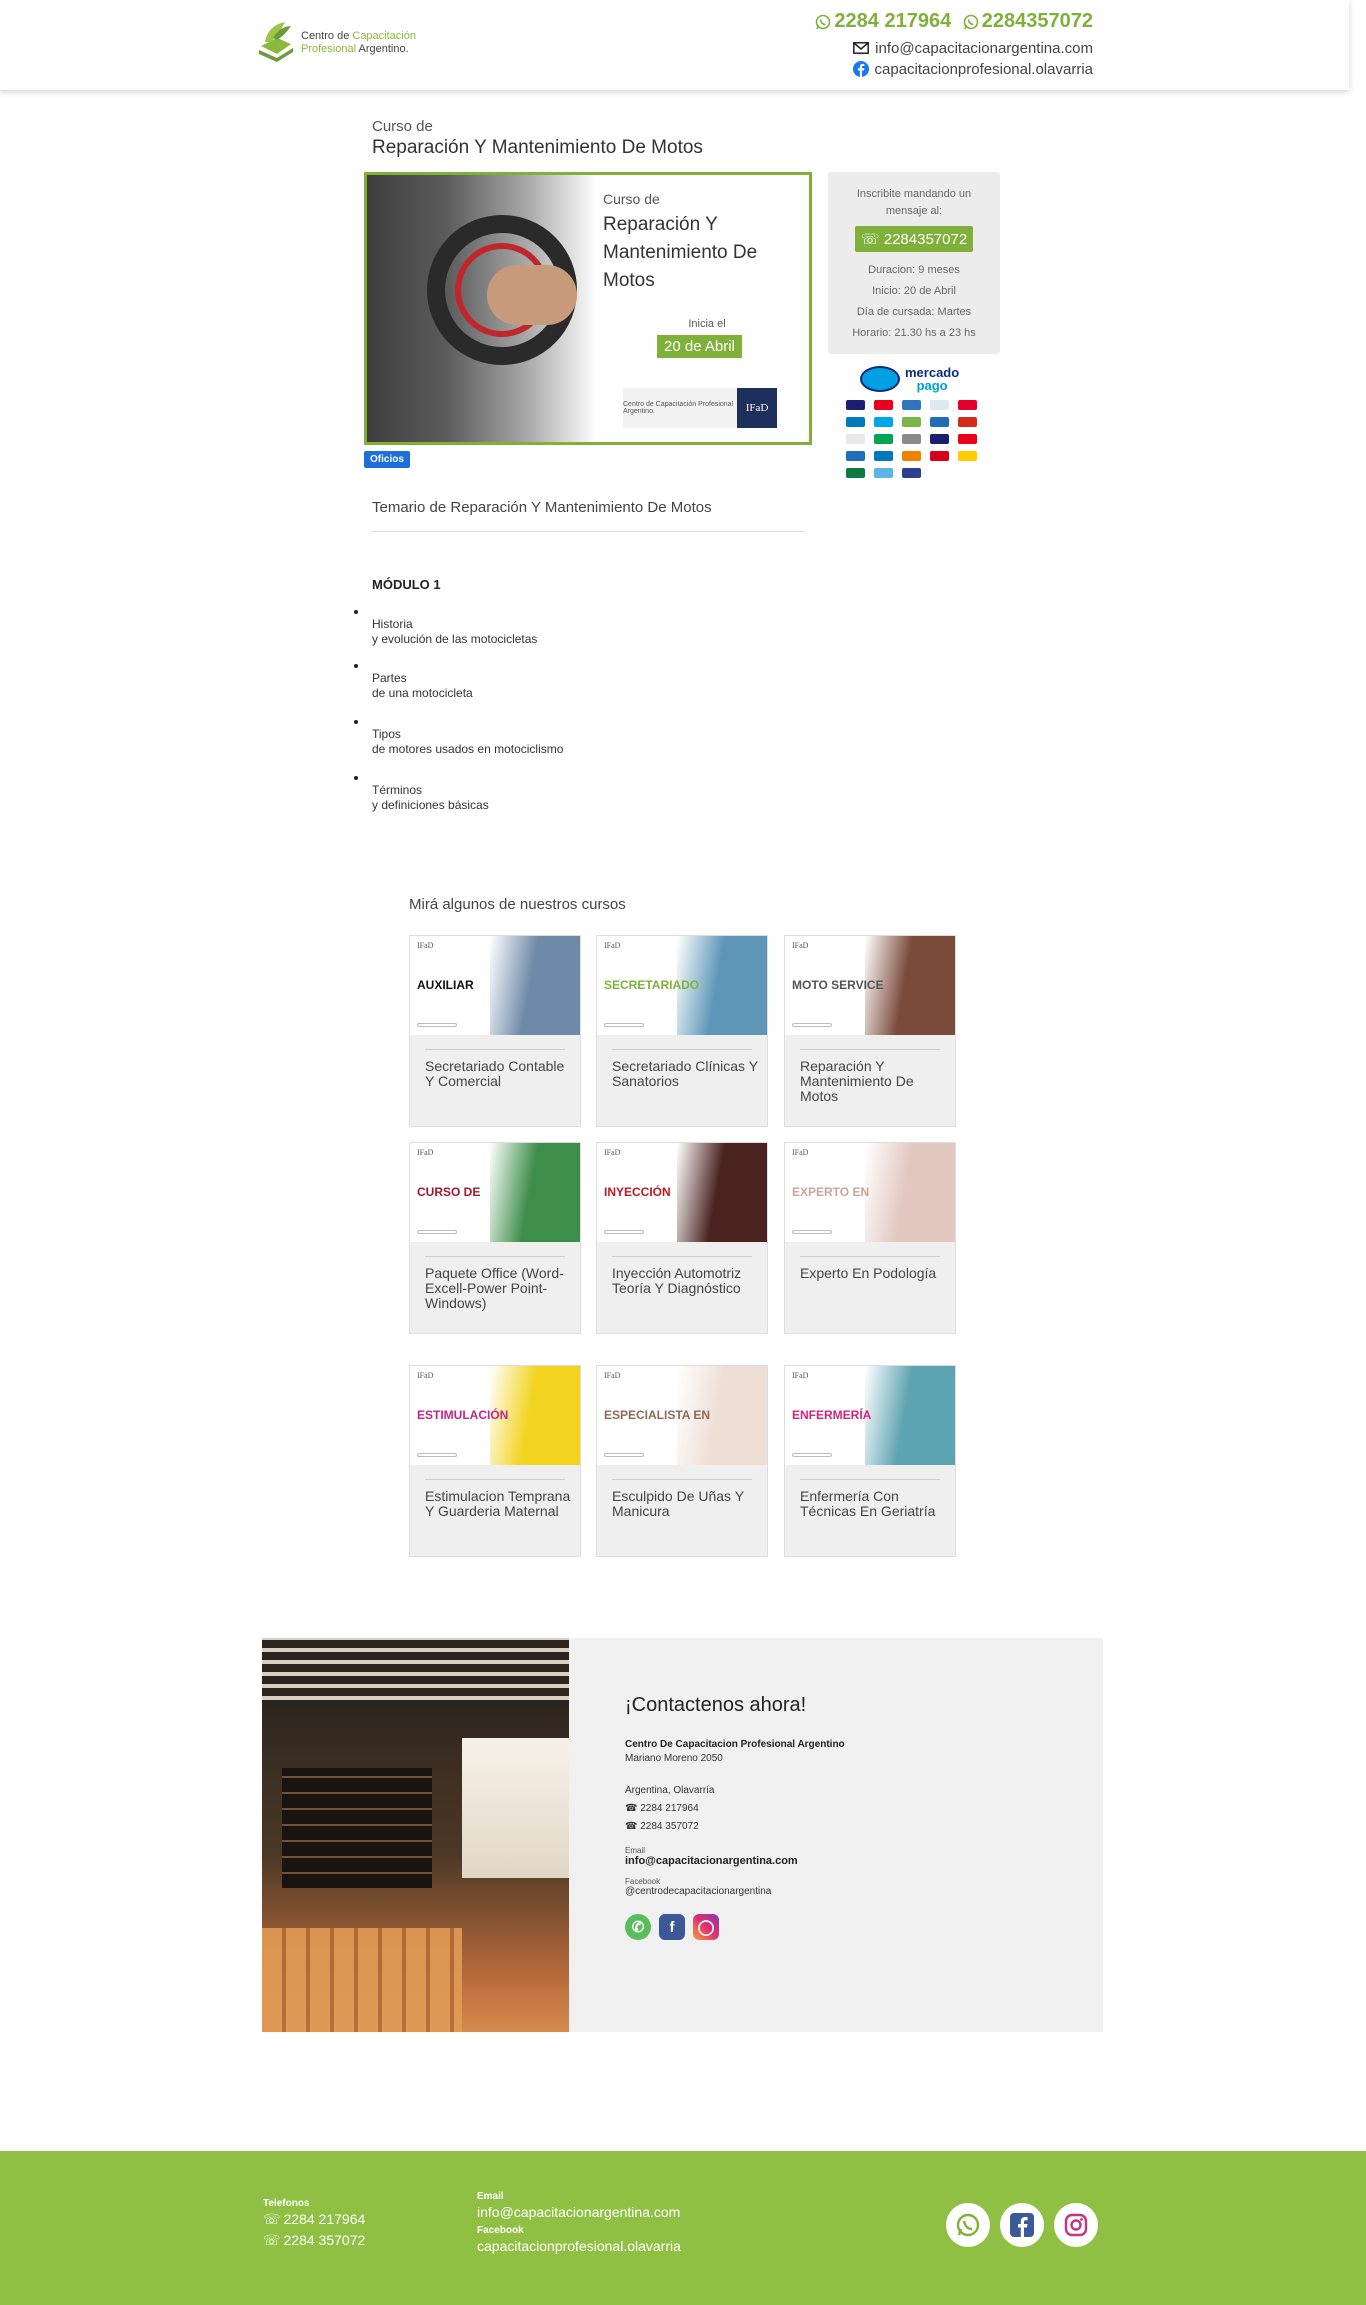 This screenshot has height=2305, width=1366. What do you see at coordinates (387, 459) in the screenshot?
I see `category-tag: Oficios` at bounding box center [387, 459].